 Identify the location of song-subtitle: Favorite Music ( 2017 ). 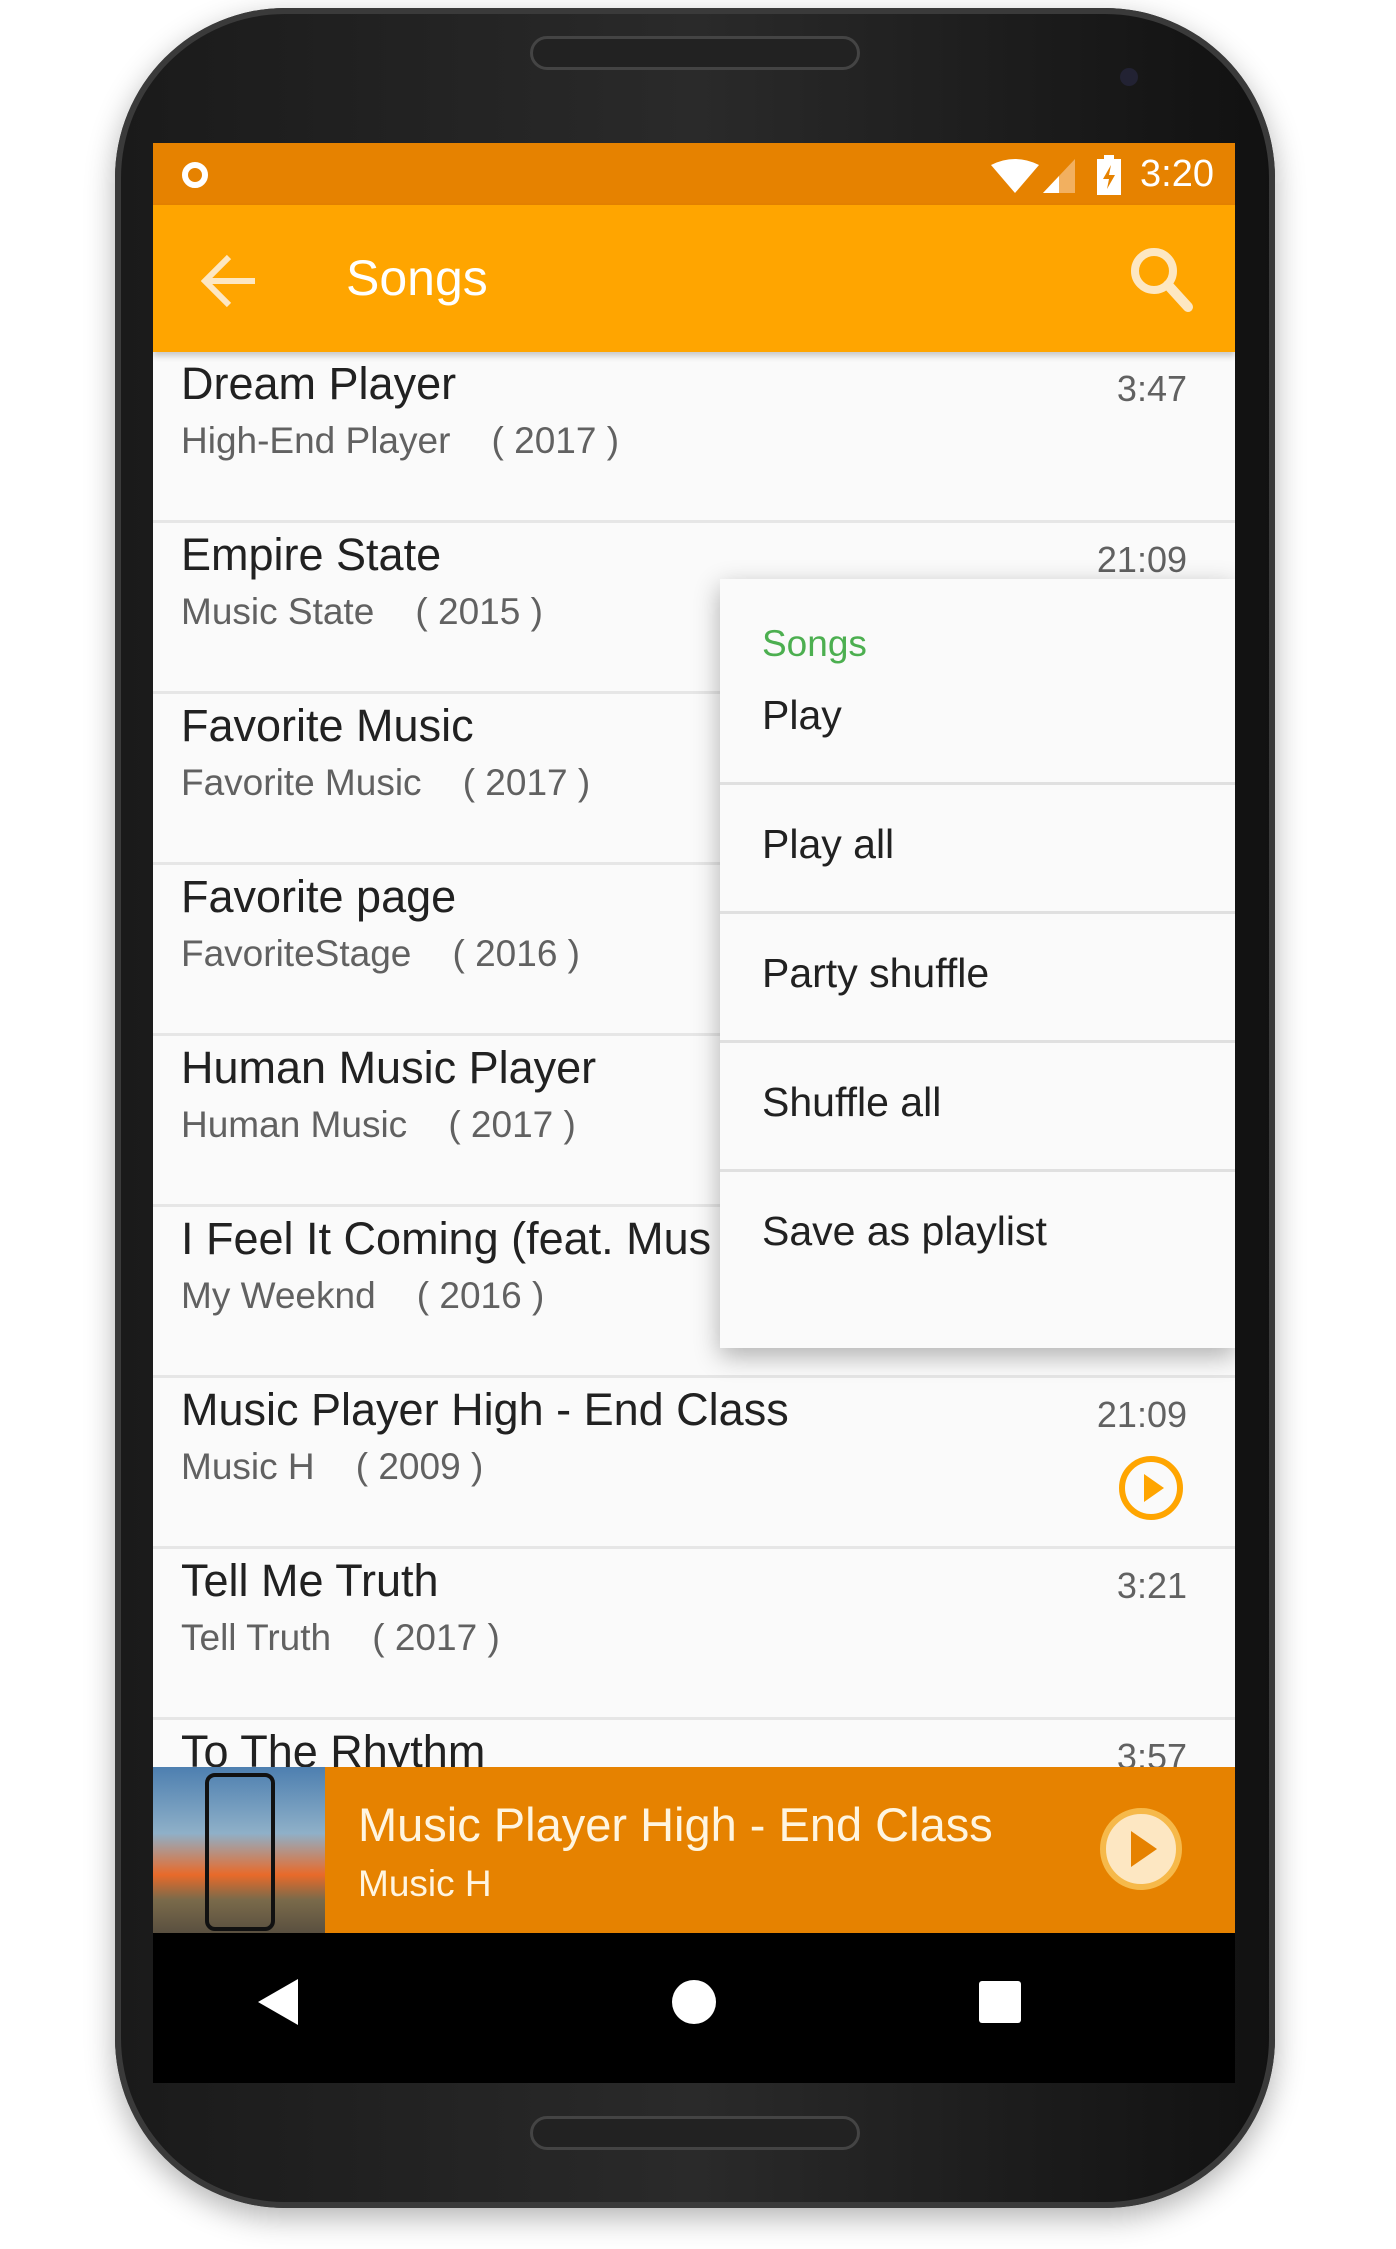
(385, 783).